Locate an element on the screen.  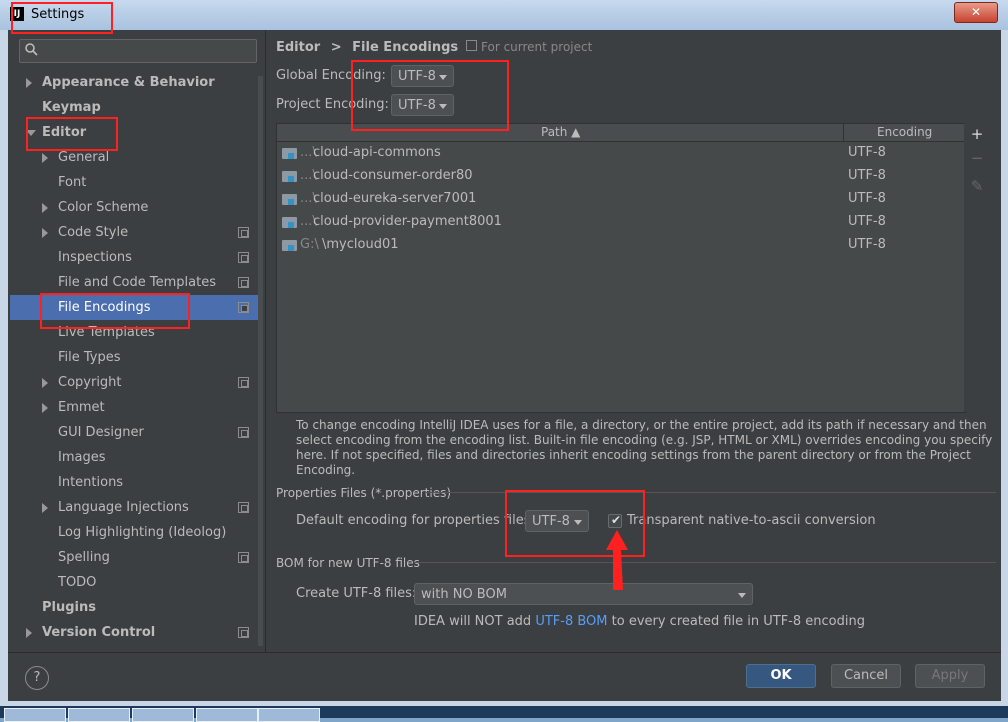
sidebar-item-file-and-code-templates: File and Code Templates is located at coordinates (136, 282).